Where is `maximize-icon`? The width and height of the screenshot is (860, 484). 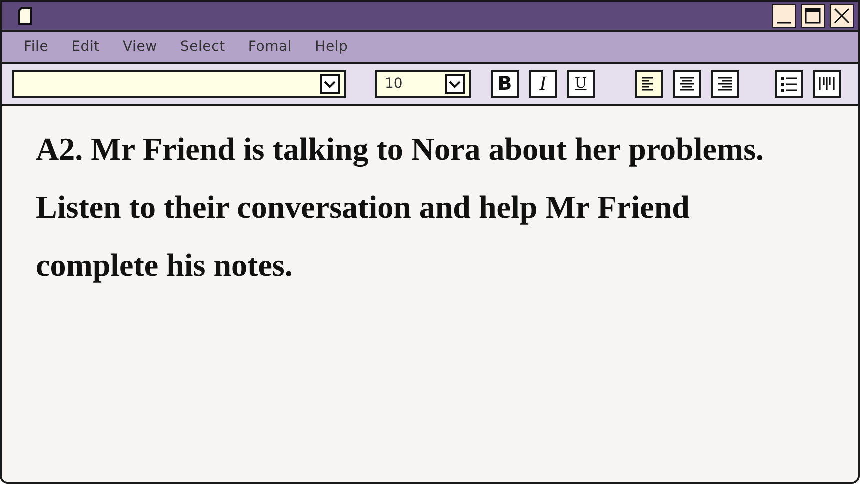
maximize-icon is located at coordinates (813, 16).